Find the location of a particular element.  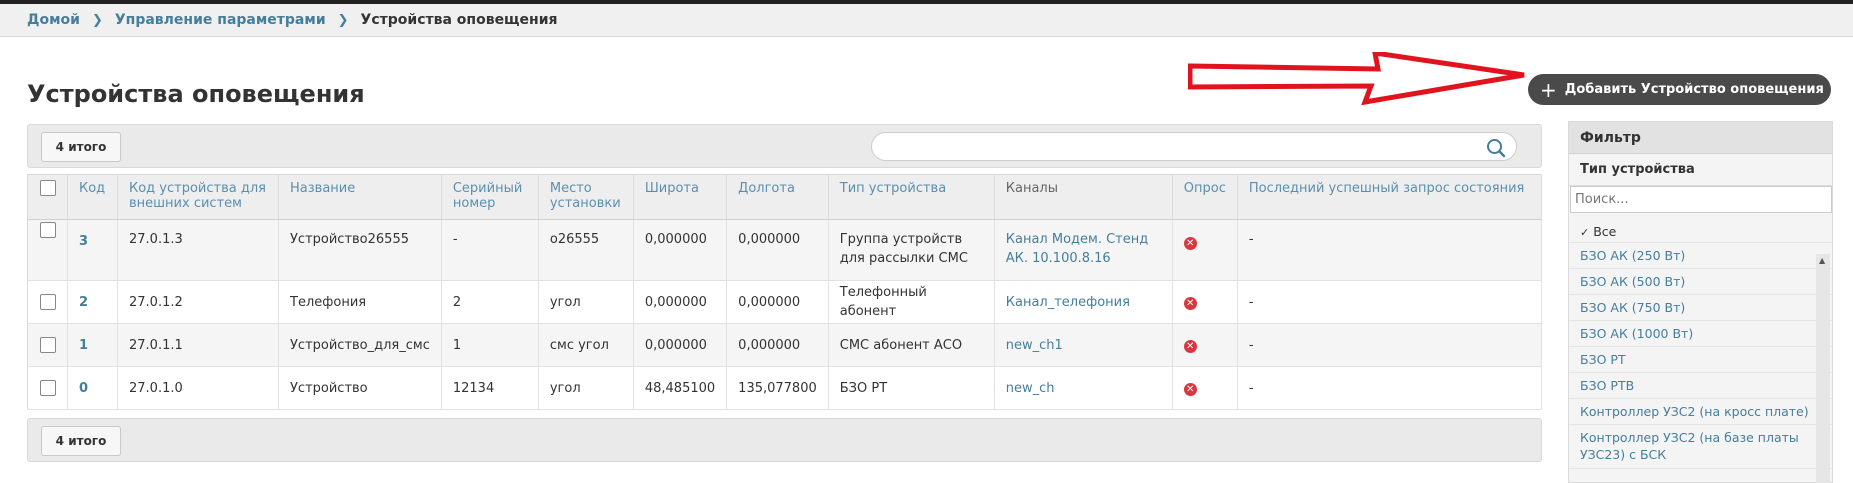

breadcrumb-home-link: Домой is located at coordinates (53, 20).